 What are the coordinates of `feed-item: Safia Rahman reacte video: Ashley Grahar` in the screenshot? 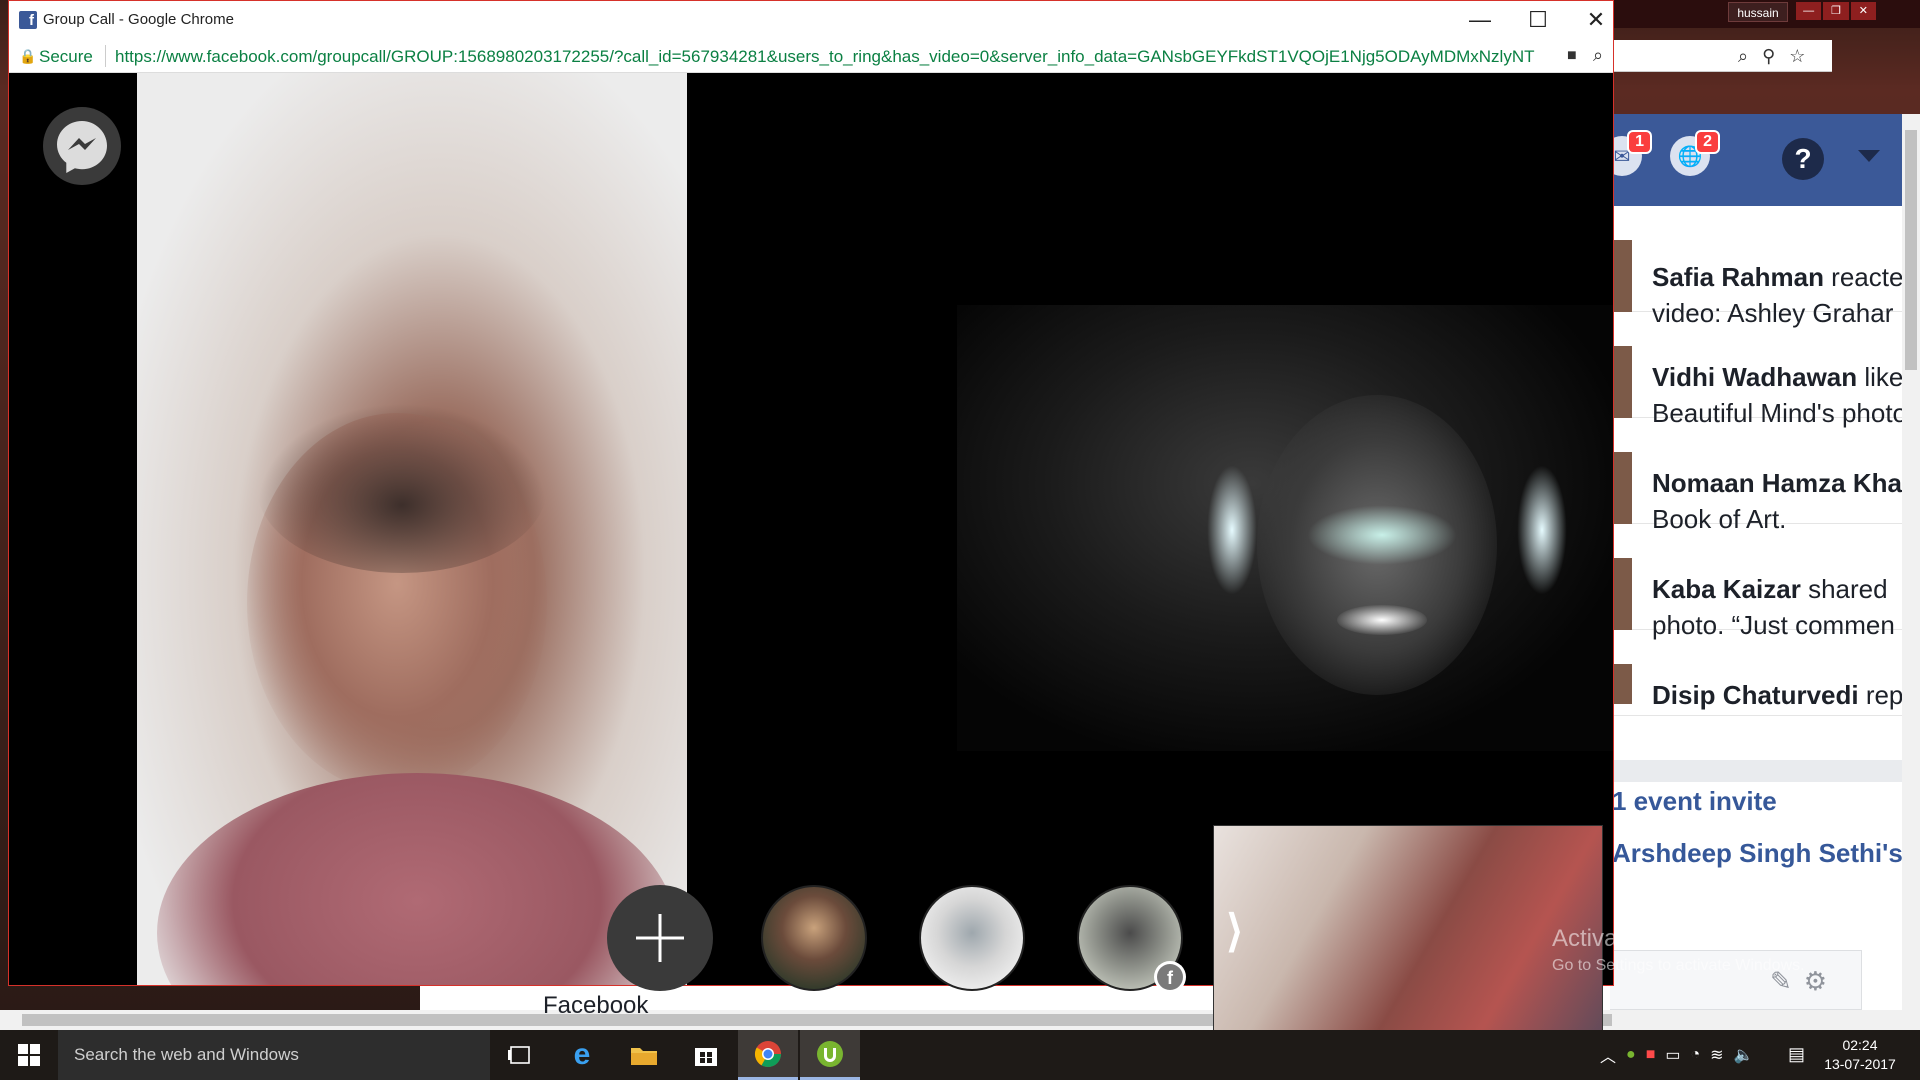 It's located at (1757, 267).